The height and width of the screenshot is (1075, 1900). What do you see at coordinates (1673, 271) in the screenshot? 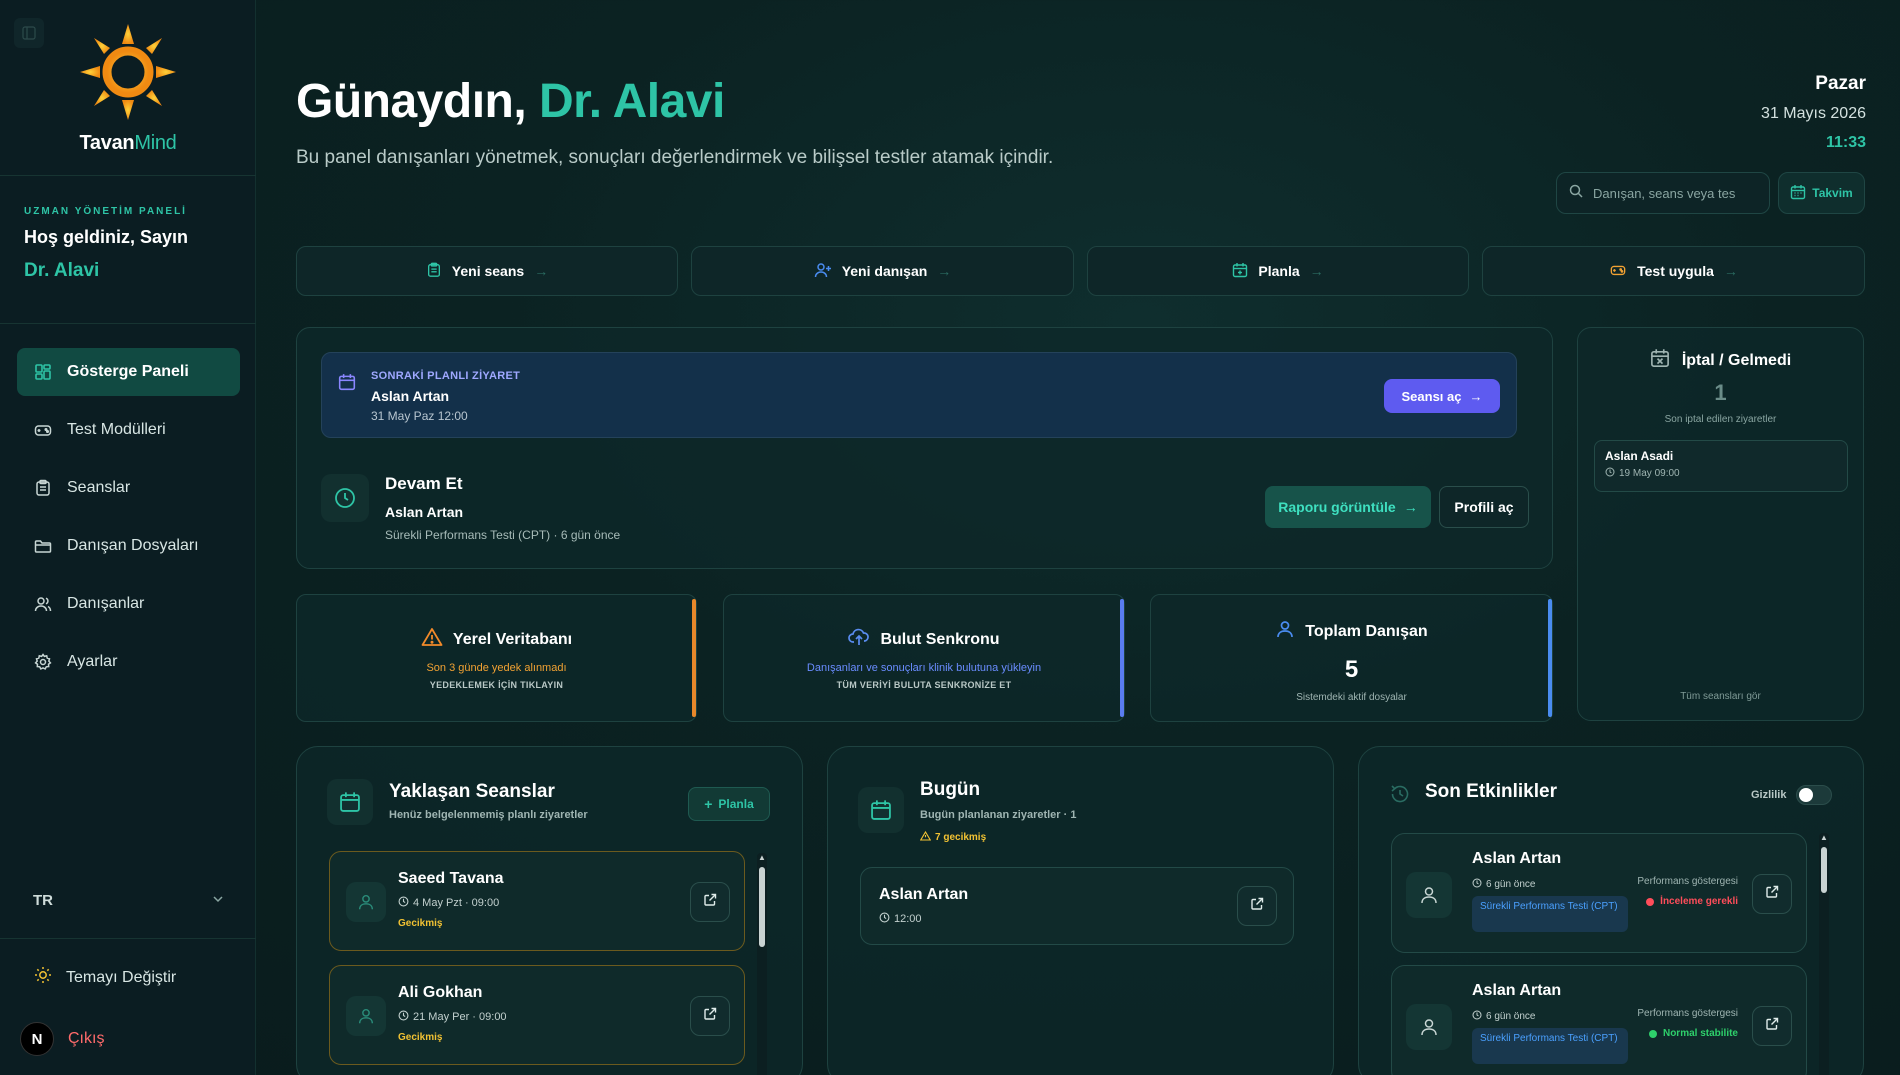
I see `apply-test-button: Test uygula →` at bounding box center [1673, 271].